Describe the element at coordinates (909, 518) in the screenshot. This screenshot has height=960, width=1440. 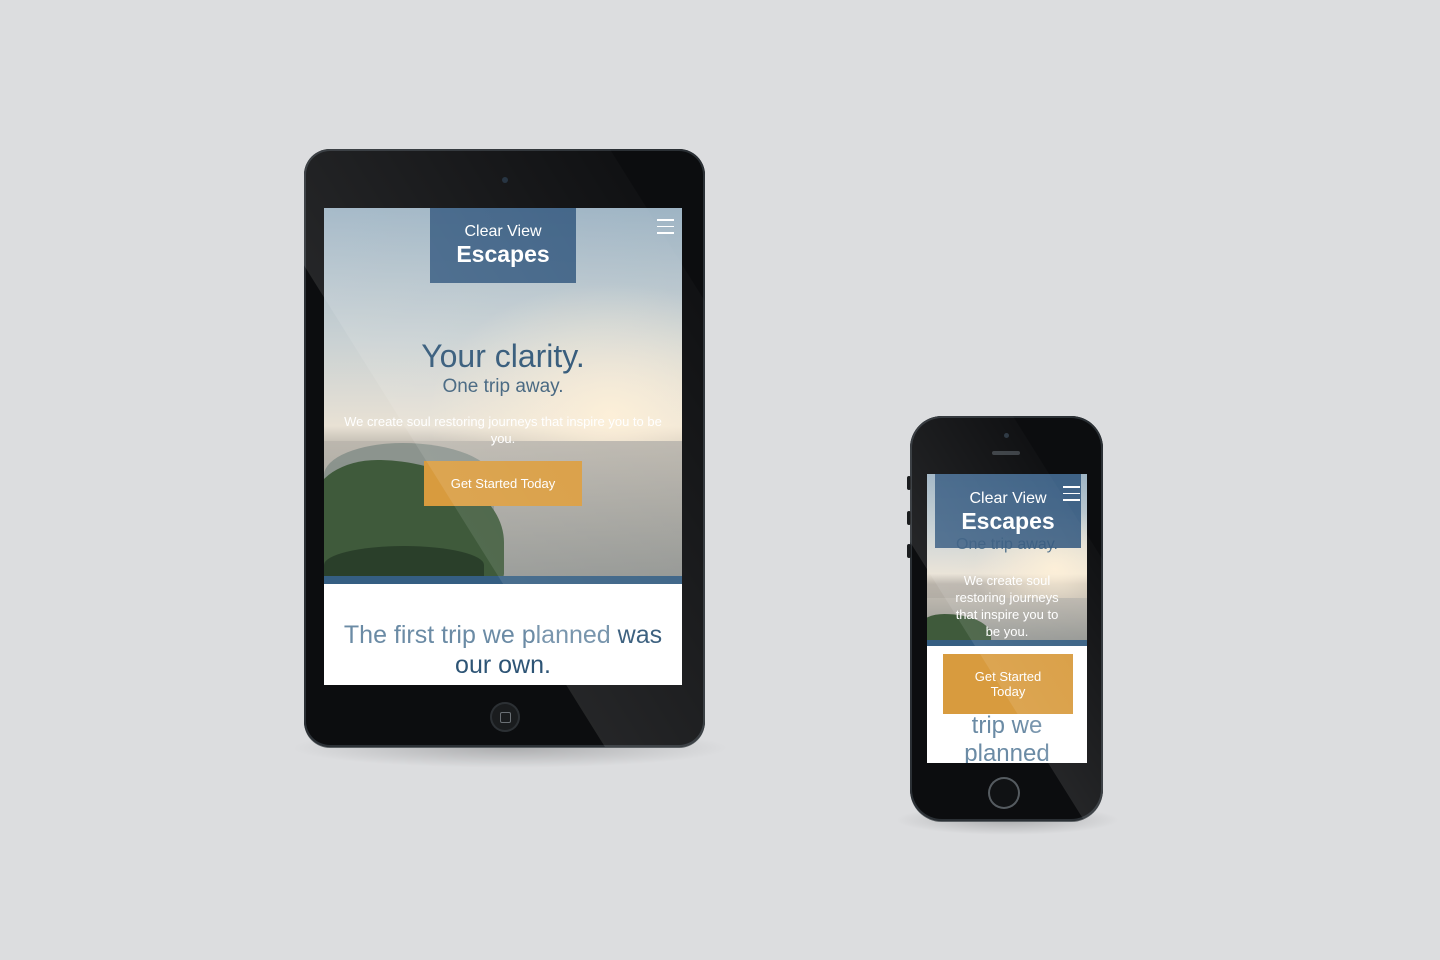
I see `phone-volume-up` at that location.